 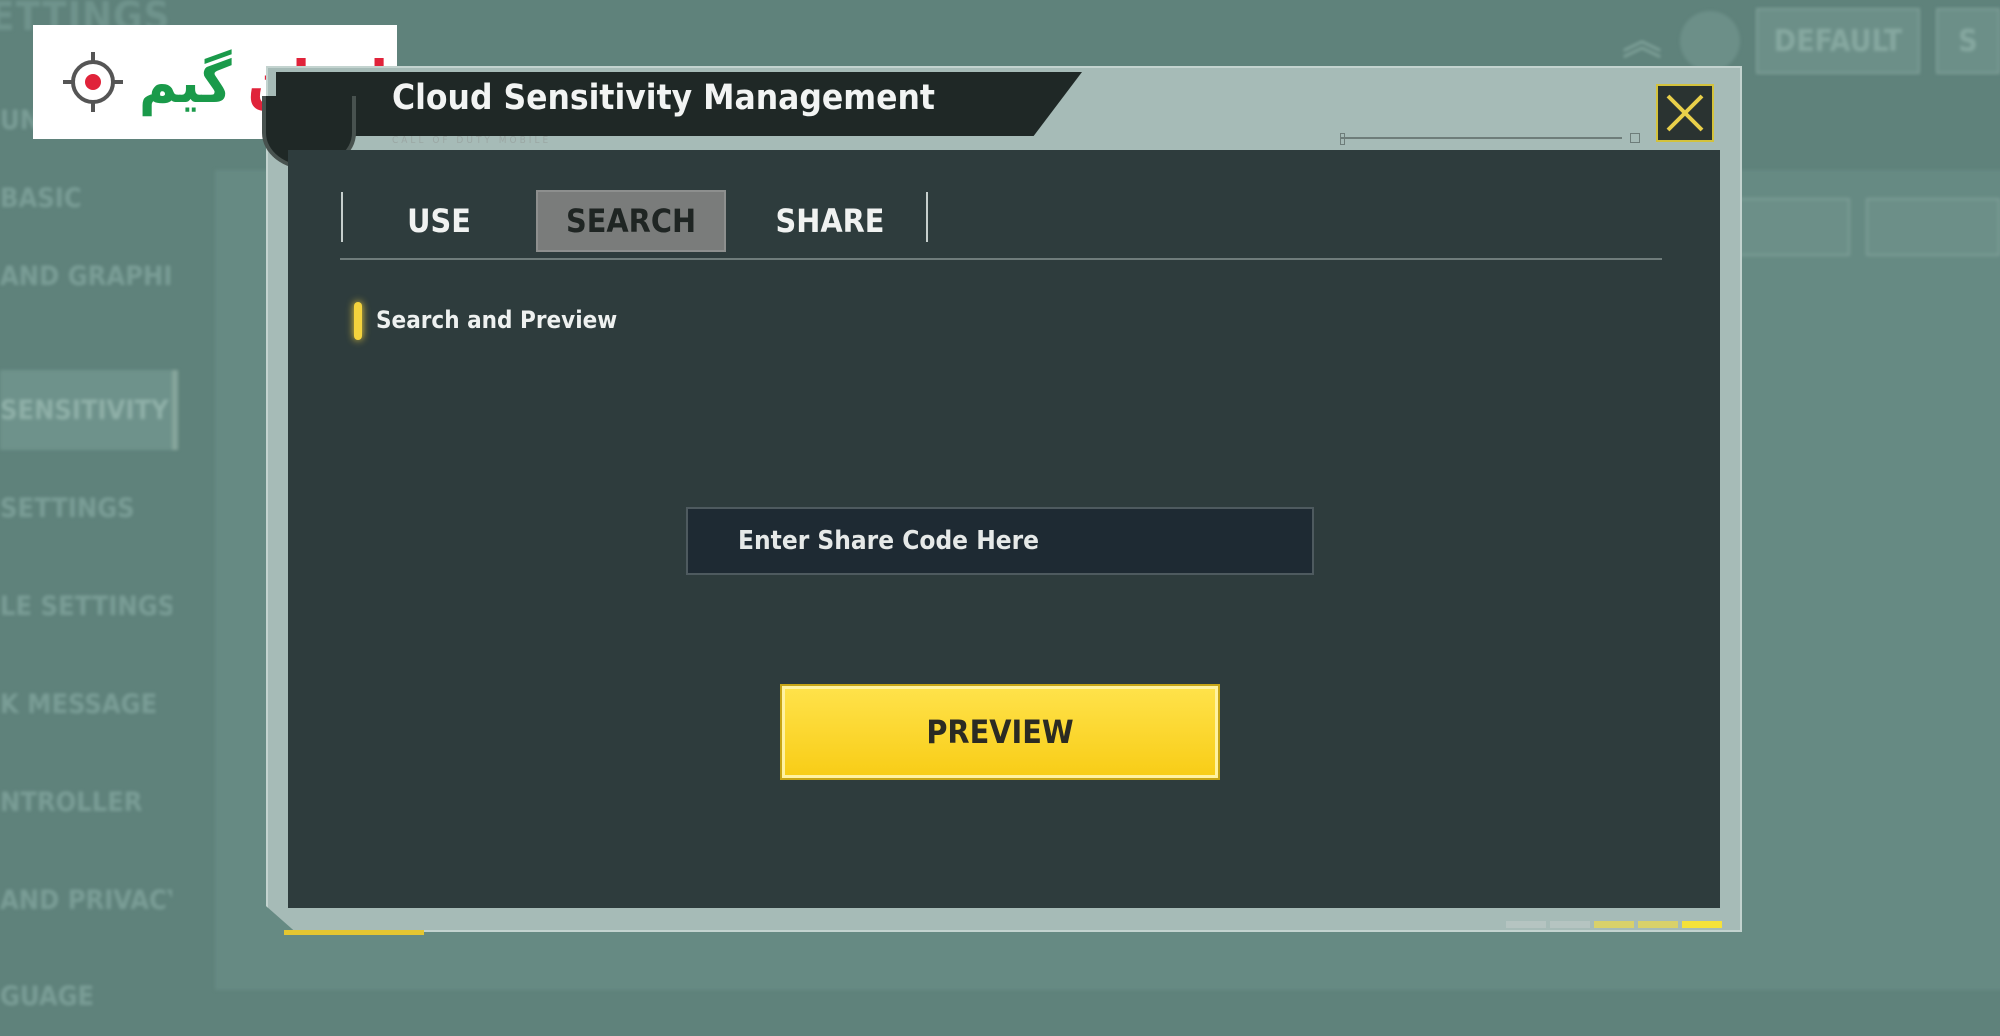 What do you see at coordinates (1968, 41) in the screenshot?
I see `background-save-button: S` at bounding box center [1968, 41].